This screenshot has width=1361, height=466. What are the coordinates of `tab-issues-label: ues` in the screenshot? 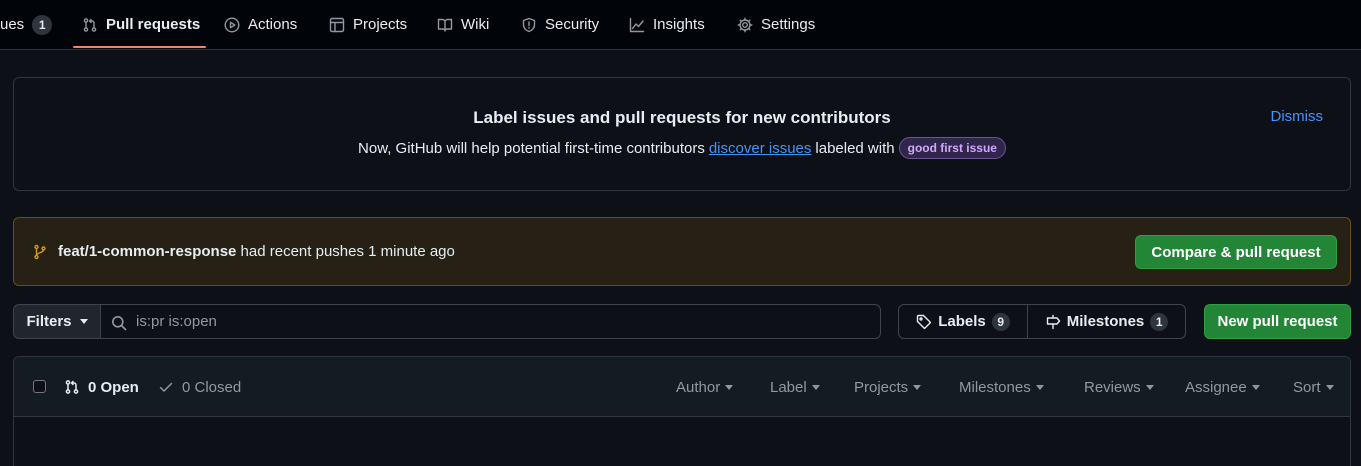 It's located at (12, 24).